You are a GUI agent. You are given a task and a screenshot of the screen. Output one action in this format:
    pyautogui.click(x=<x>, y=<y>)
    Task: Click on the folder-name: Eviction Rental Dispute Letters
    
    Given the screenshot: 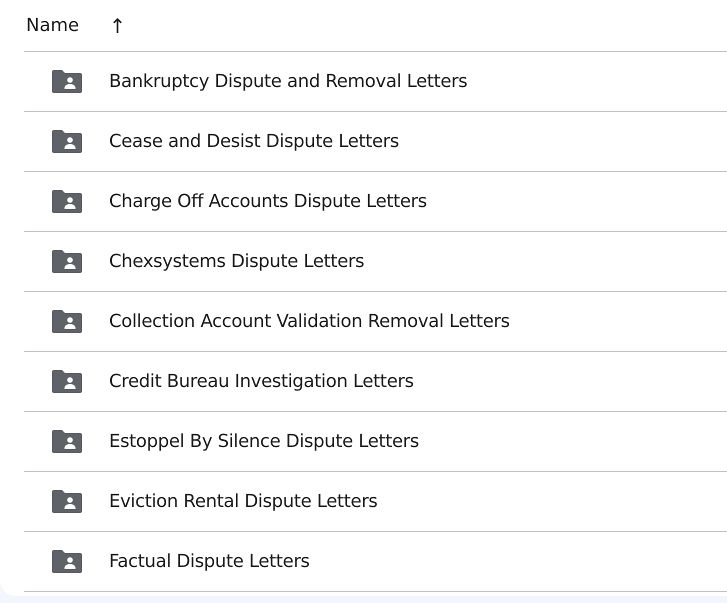 What is the action you would take?
    pyautogui.click(x=243, y=501)
    